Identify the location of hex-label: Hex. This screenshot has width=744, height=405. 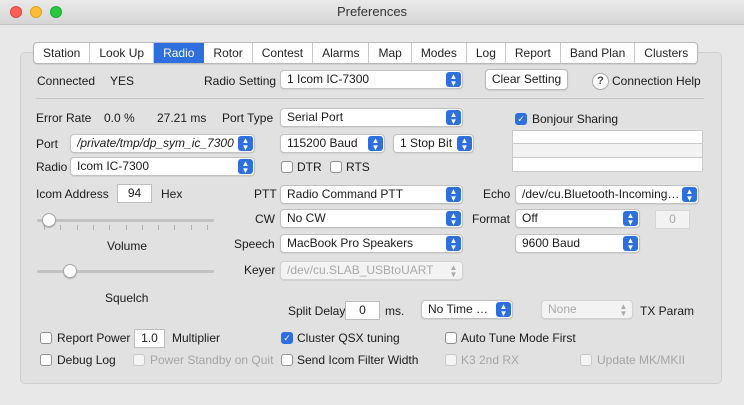
(172, 194).